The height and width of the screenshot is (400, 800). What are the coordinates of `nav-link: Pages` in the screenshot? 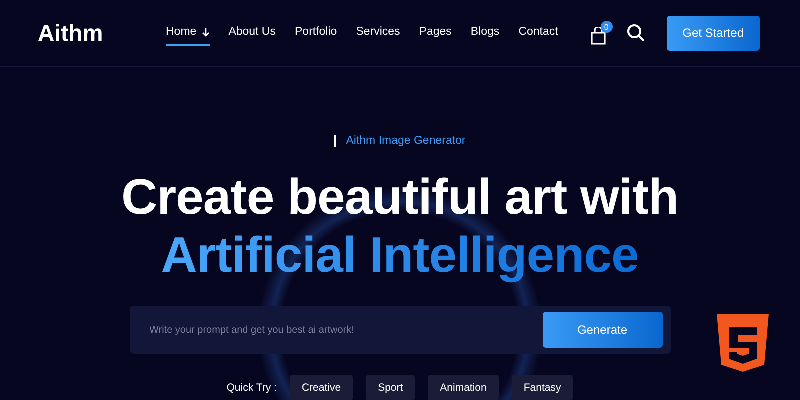 It's located at (435, 33).